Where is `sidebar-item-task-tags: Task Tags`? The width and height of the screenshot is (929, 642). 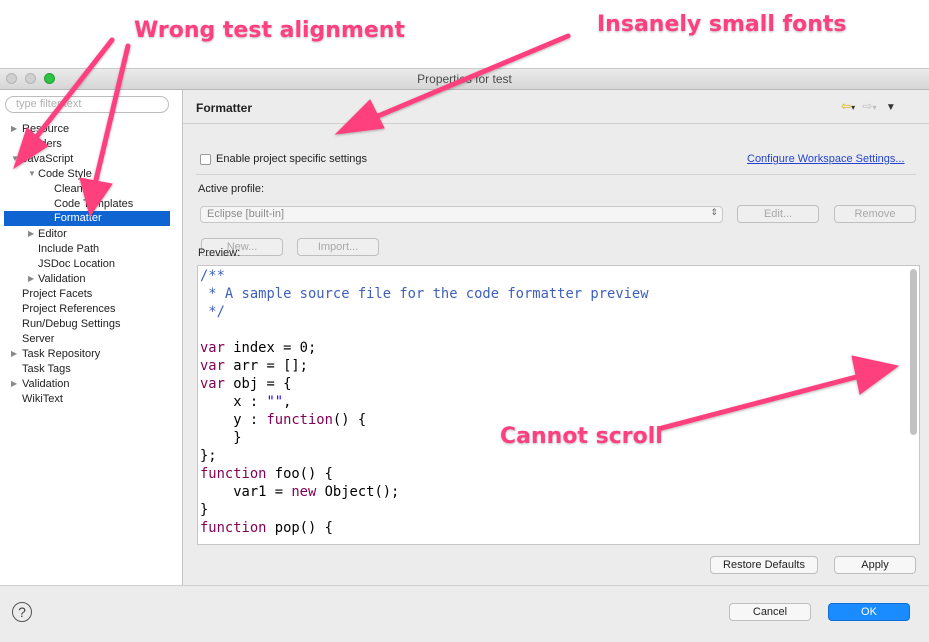
sidebar-item-task-tags: Task Tags is located at coordinates (46, 369).